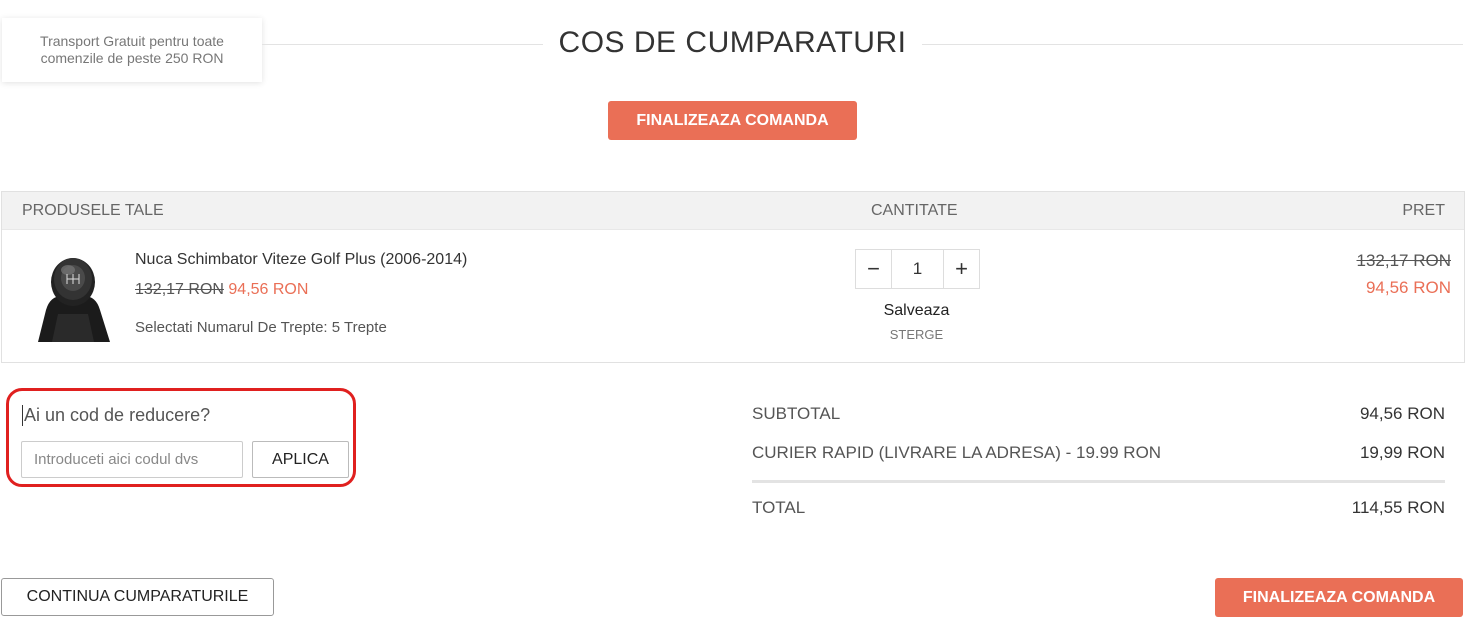  What do you see at coordinates (1402, 452) in the screenshot?
I see `shipping-value: 19,99 RON` at bounding box center [1402, 452].